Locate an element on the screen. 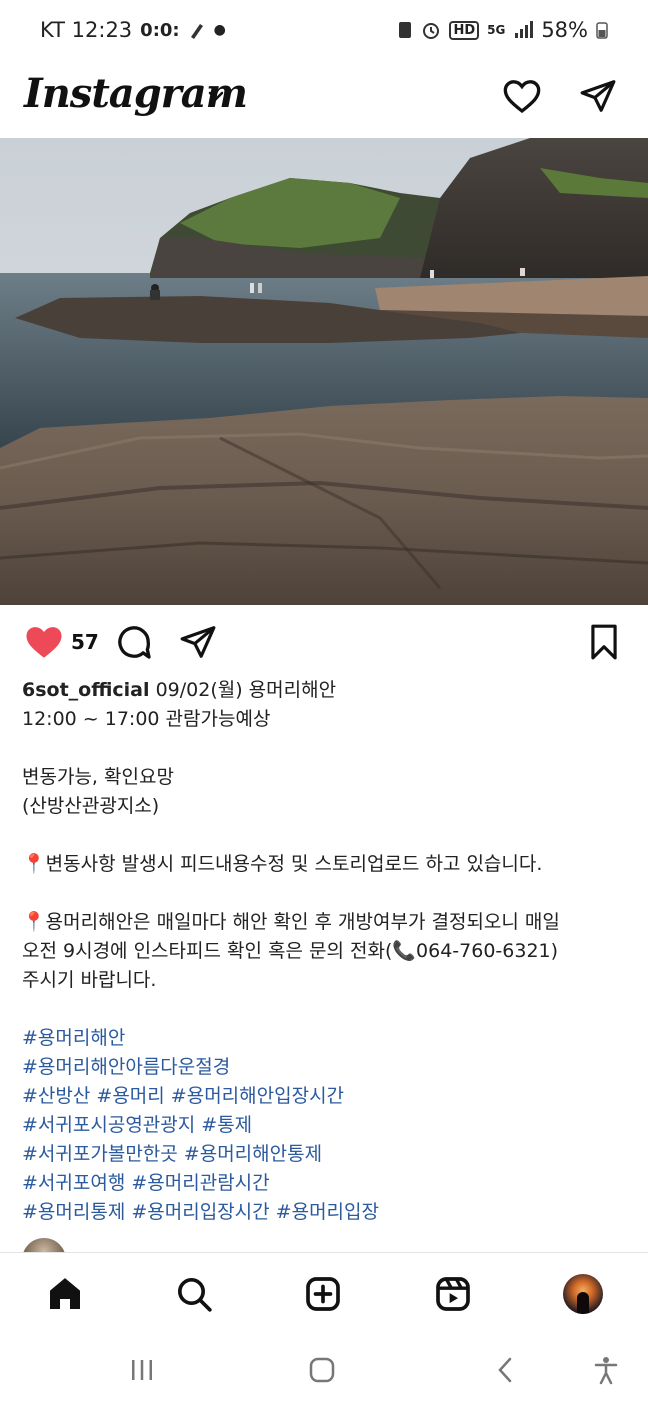 The width and height of the screenshot is (648, 1404). pen-icon is located at coordinates (196, 31).